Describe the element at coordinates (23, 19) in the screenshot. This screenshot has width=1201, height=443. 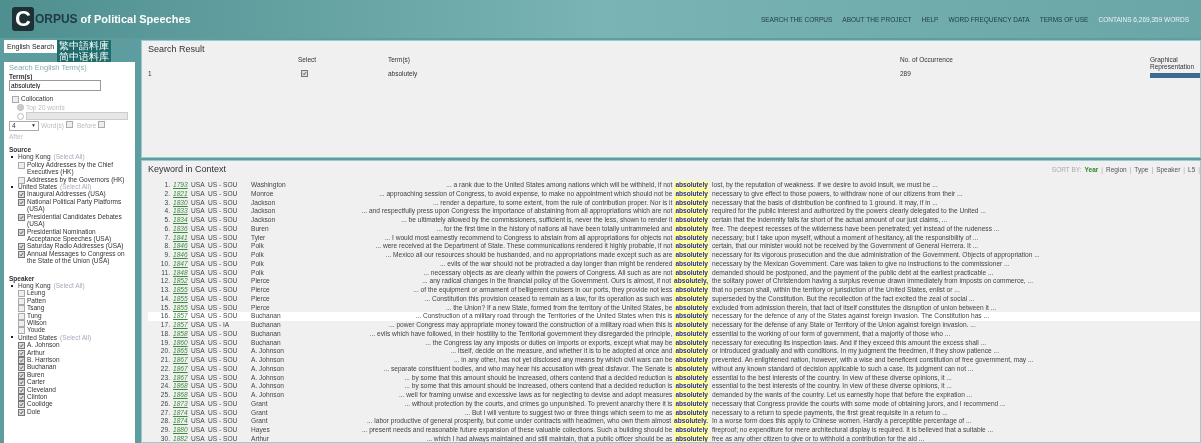
I see `logo-mark: C` at that location.